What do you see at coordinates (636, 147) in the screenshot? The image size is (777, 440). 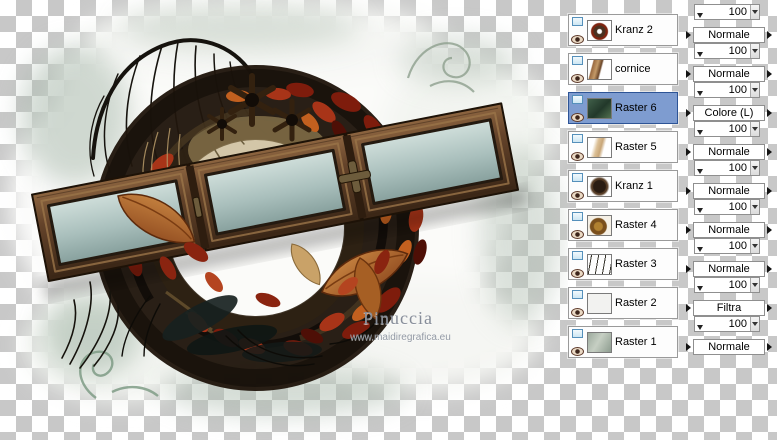 I see `layer-name-label: Raster 5` at bounding box center [636, 147].